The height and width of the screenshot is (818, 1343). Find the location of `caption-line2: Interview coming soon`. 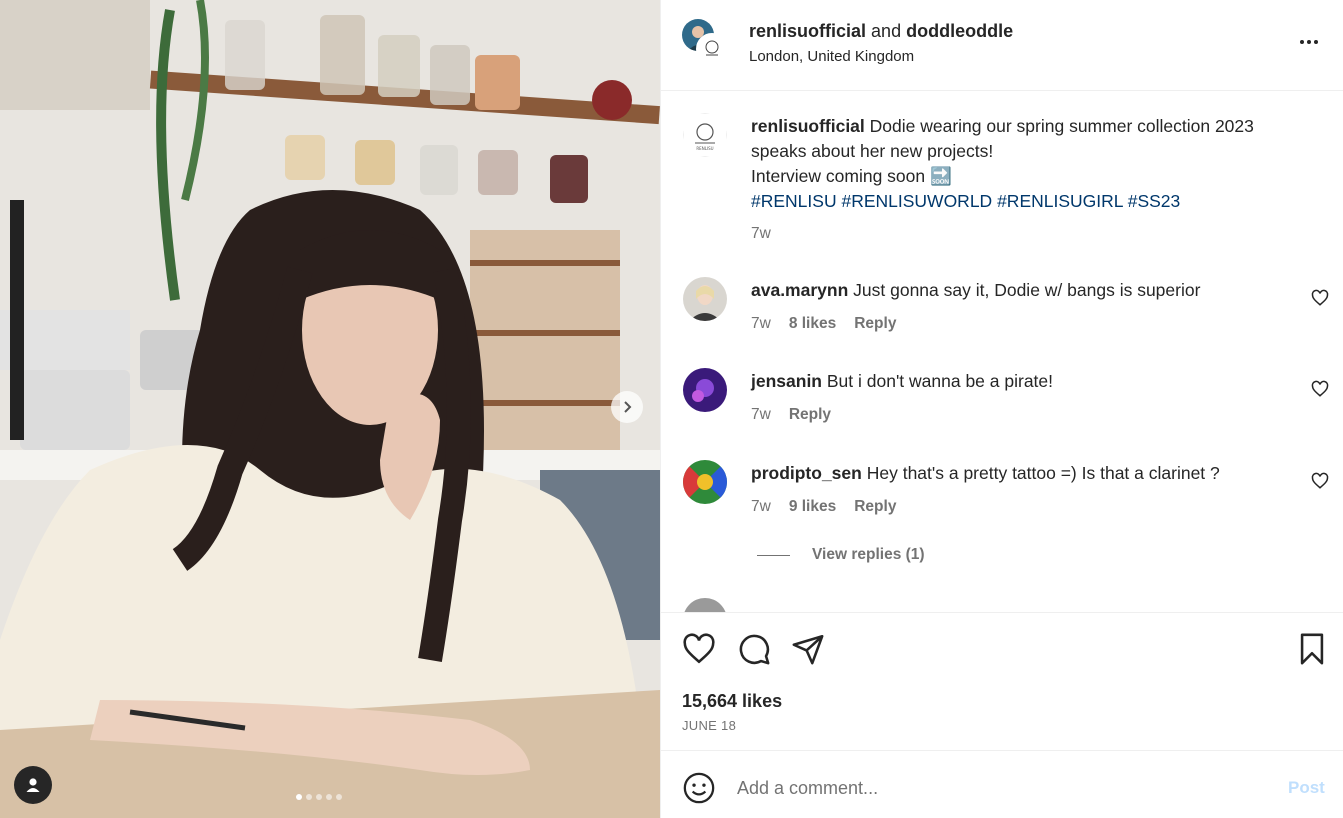

caption-line2: Interview coming soon is located at coordinates (838, 176).